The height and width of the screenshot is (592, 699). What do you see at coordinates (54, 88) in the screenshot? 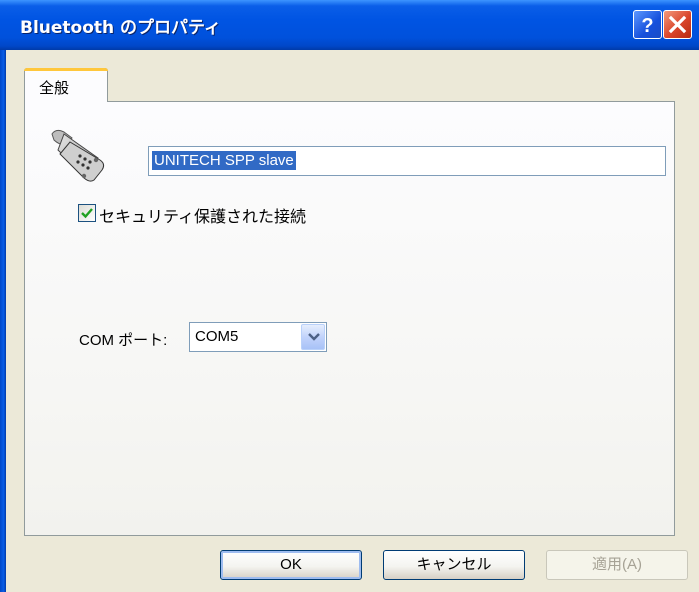
I see `tab-general-label: 全般` at bounding box center [54, 88].